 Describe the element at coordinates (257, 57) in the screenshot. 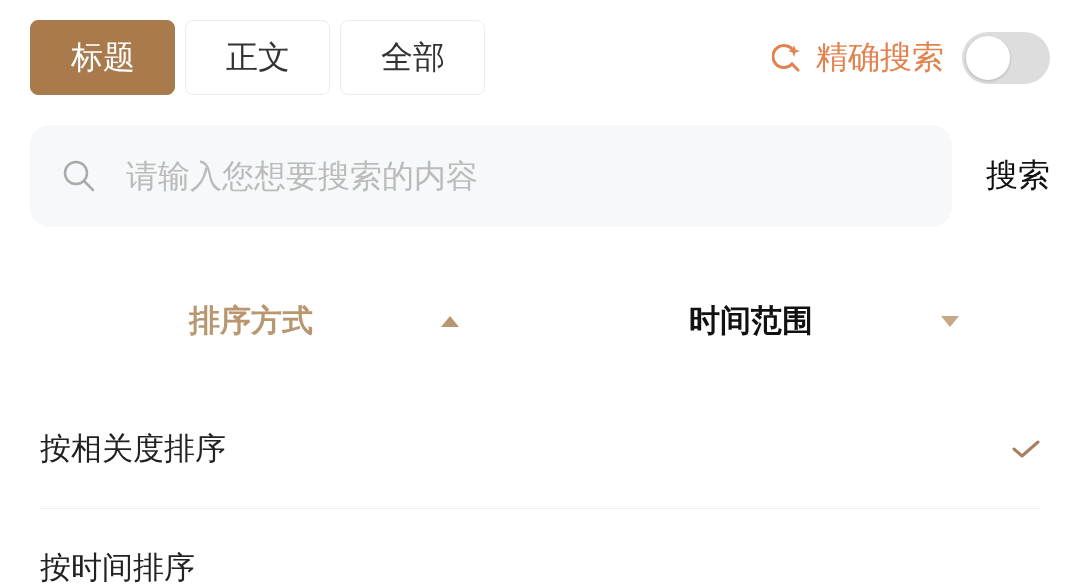

I see `tab: 正文` at that location.